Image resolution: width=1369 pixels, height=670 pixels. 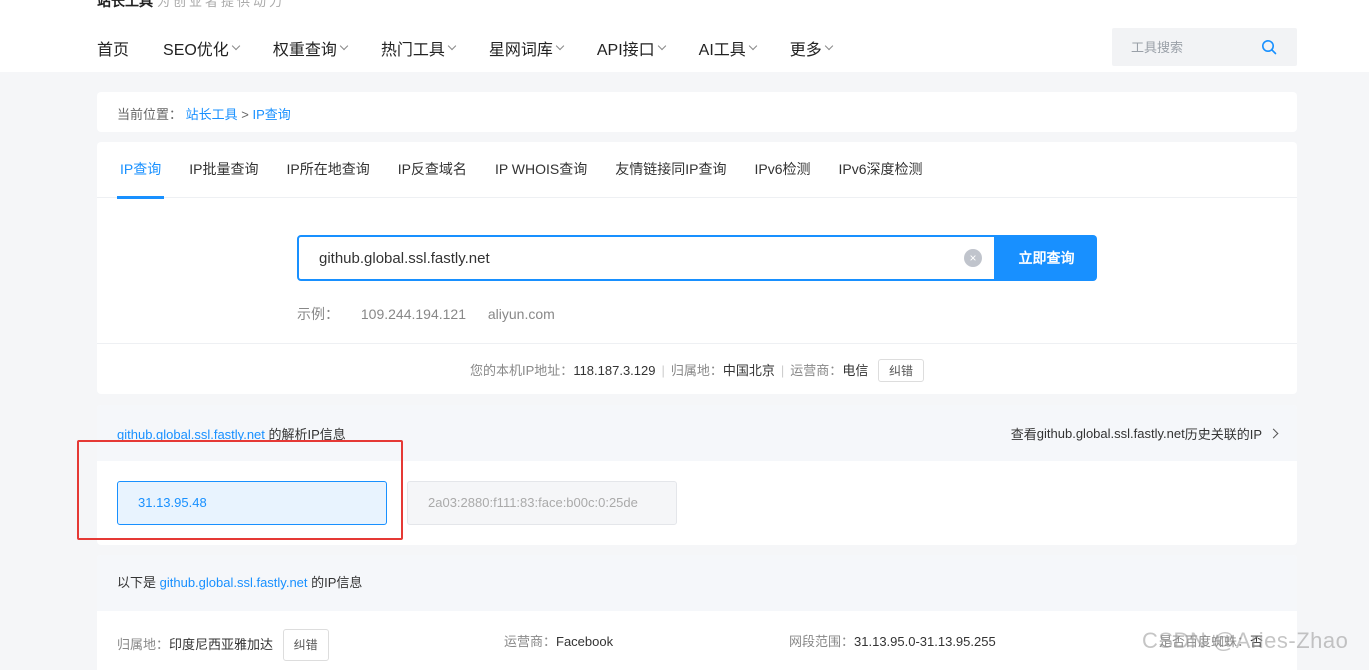 I want to click on site-brand: 站长工具 为创业者提供动力, so click(x=191, y=5).